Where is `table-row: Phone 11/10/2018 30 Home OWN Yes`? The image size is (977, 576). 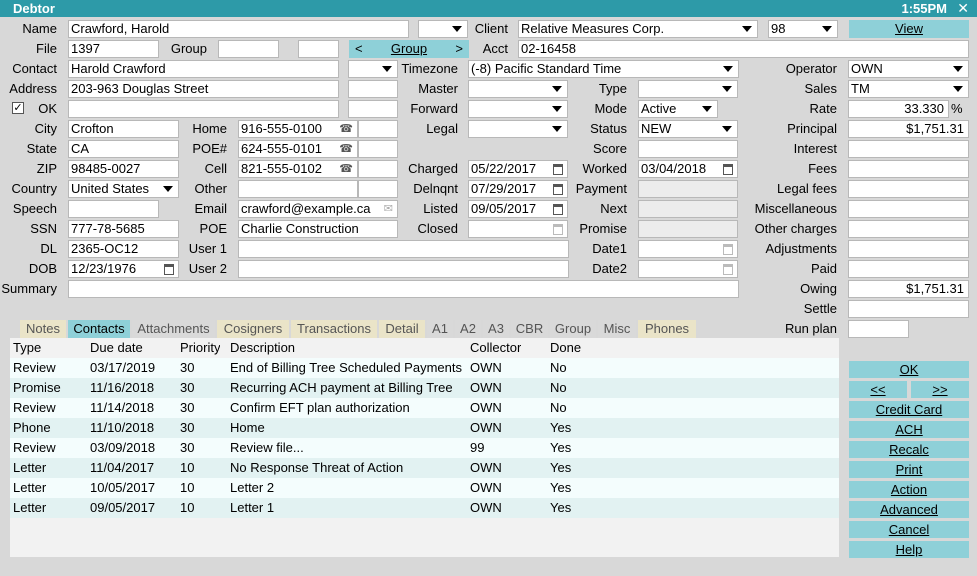
table-row: Phone 11/10/2018 30 Home OWN Yes is located at coordinates (424, 428).